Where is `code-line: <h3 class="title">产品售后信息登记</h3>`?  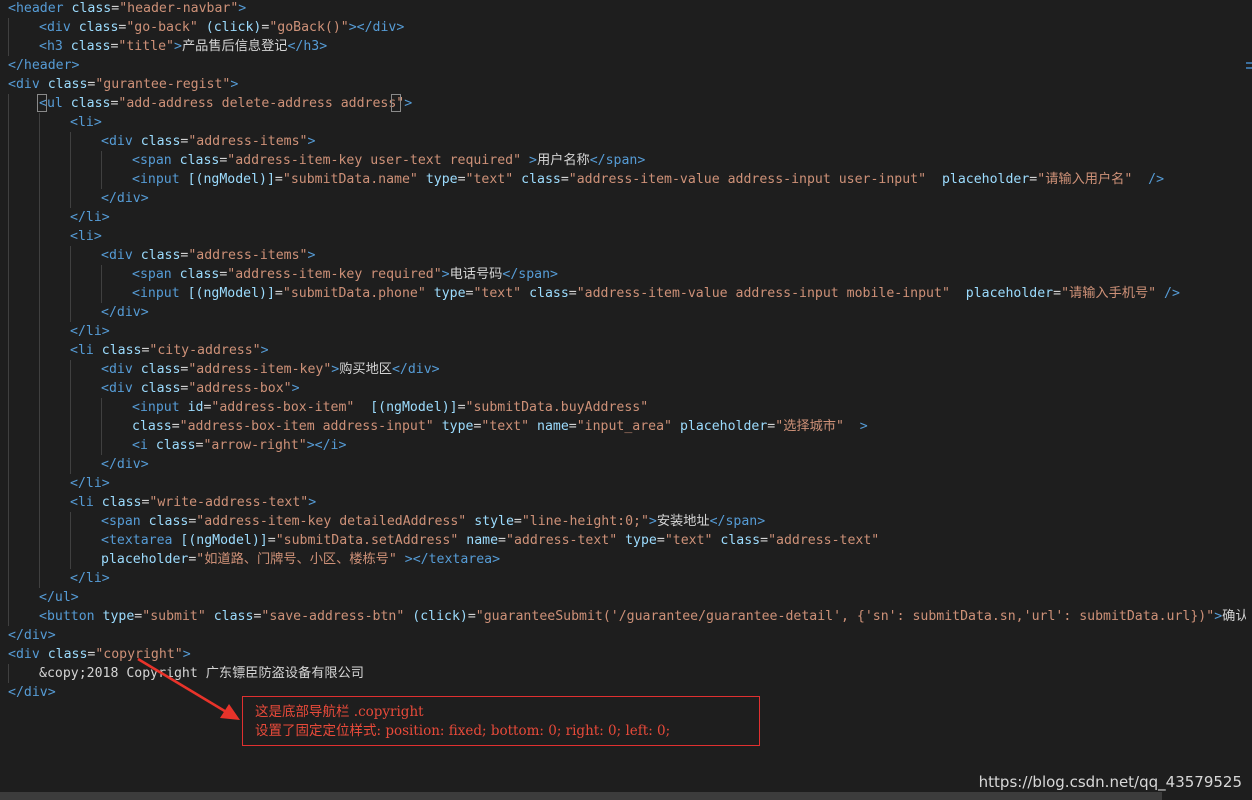 code-line: <h3 class="title">产品售后信息登记</h3> is located at coordinates (183, 46).